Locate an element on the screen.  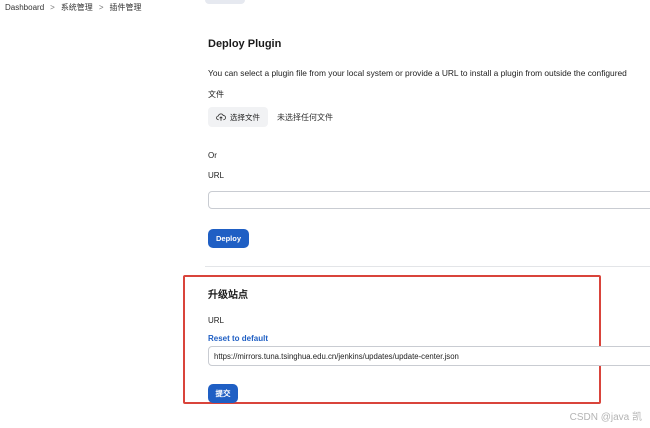
deploy-url-input is located at coordinates (429, 200).